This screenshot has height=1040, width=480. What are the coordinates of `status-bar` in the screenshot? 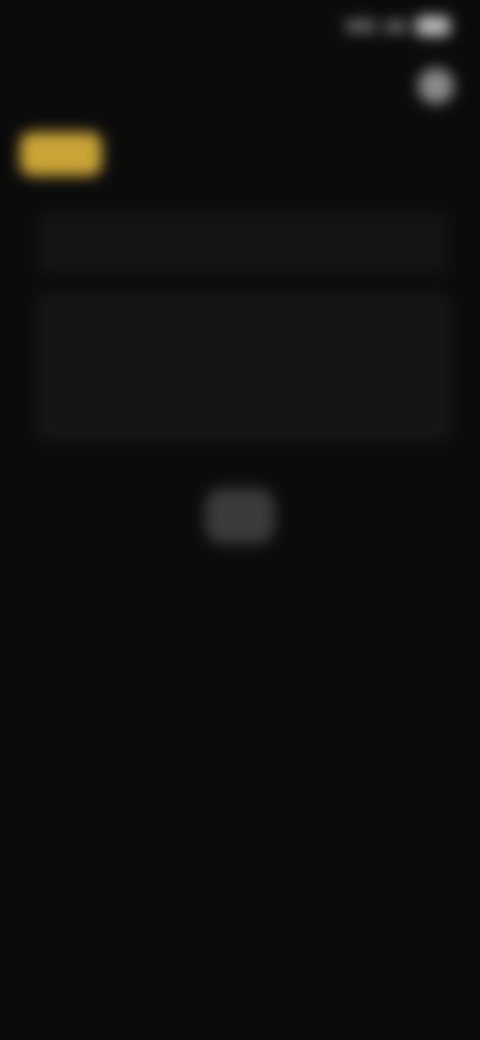 It's located at (240, 28).